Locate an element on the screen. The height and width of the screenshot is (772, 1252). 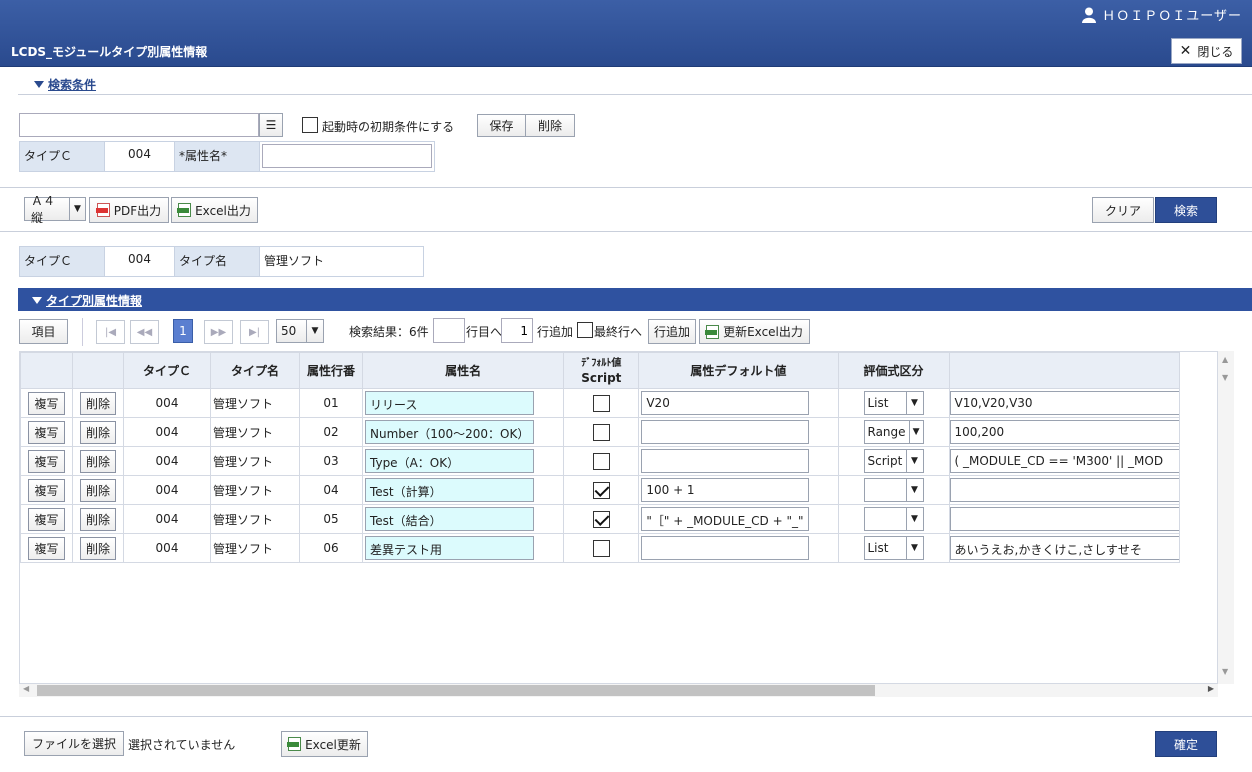
excel-update-button: Excel更新 is located at coordinates (324, 744).